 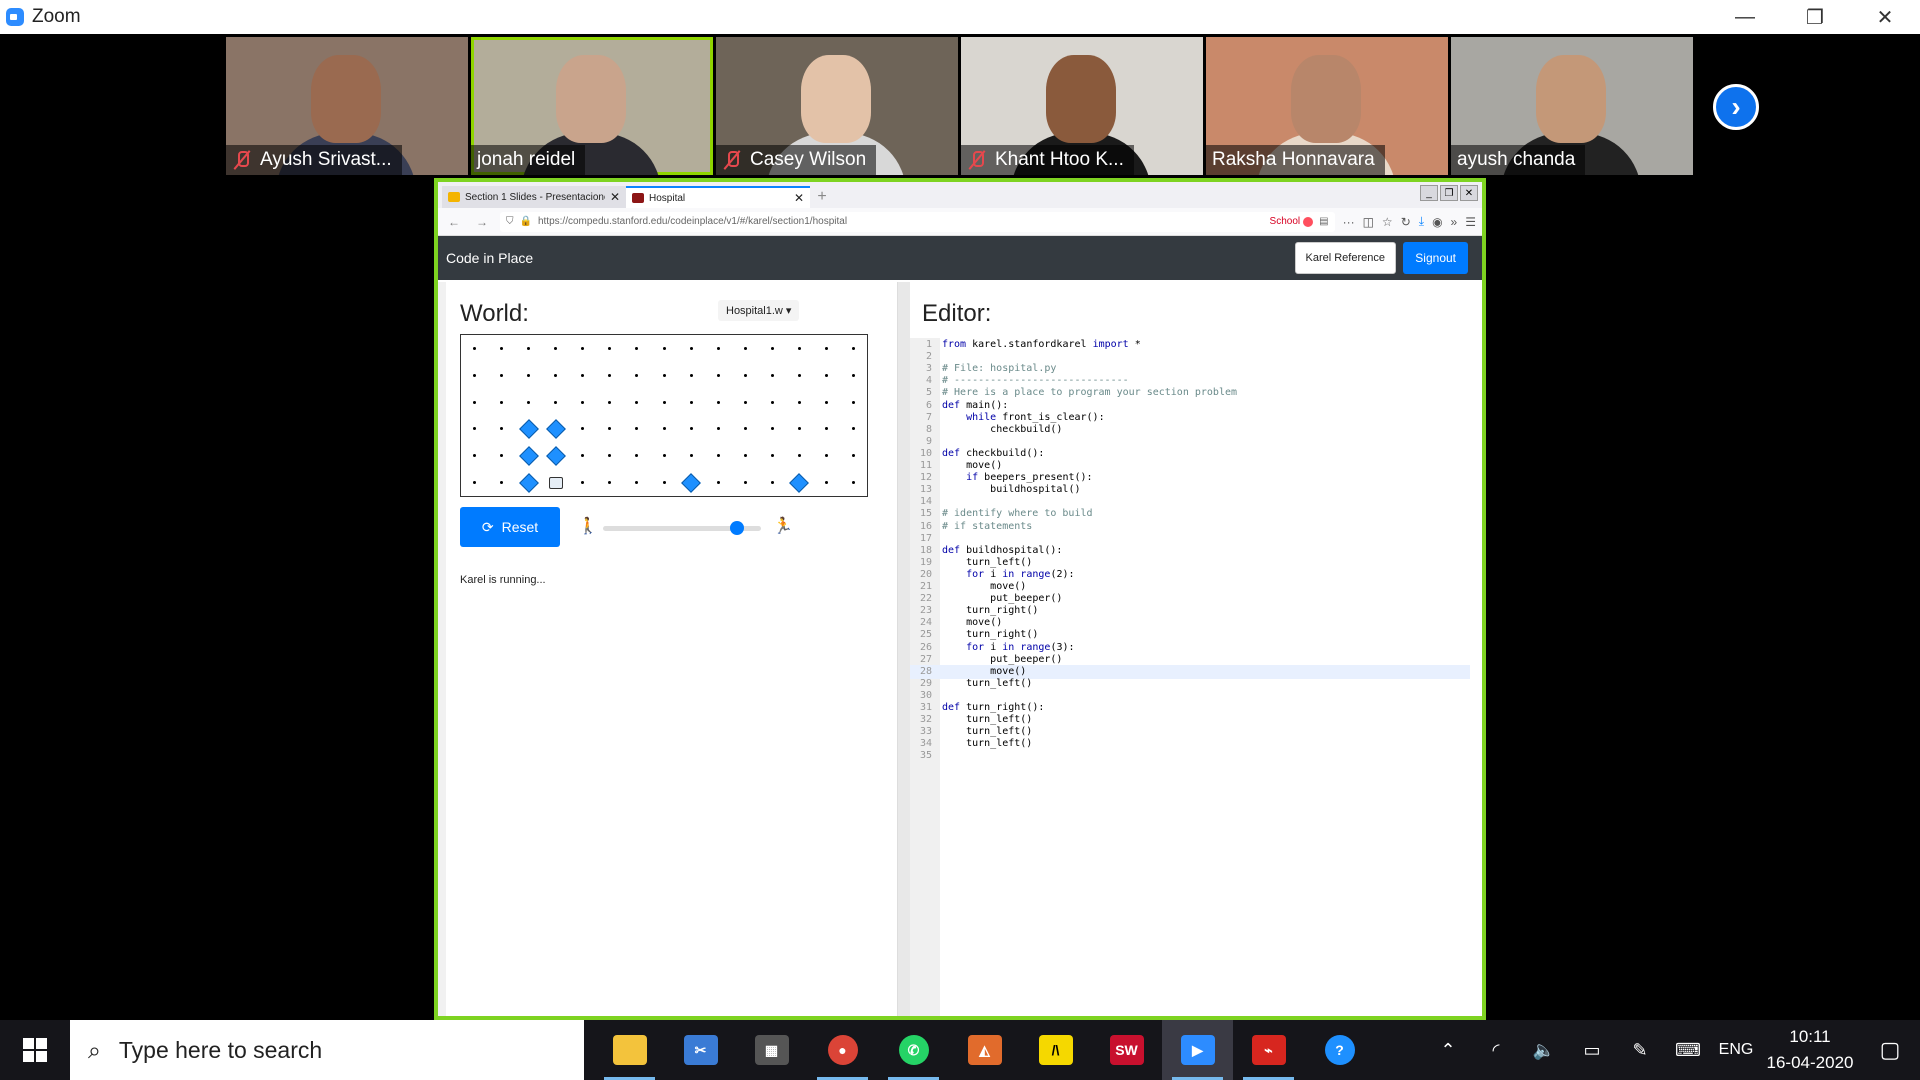 I want to click on tab-label: Section 1 Slides - Presentacione, so click(x=535, y=197).